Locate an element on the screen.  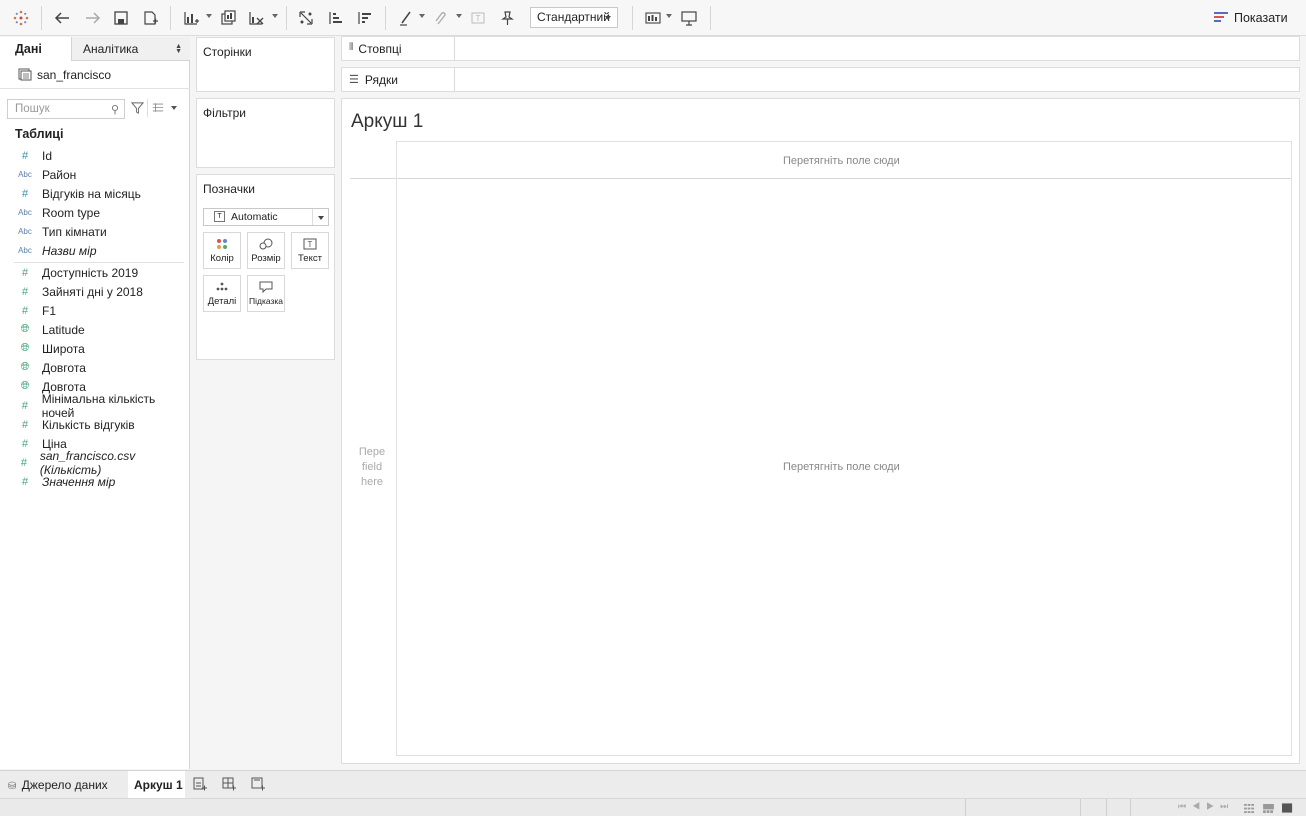
field-item: 🌐︎ Довгота is located at coordinates (95, 367).